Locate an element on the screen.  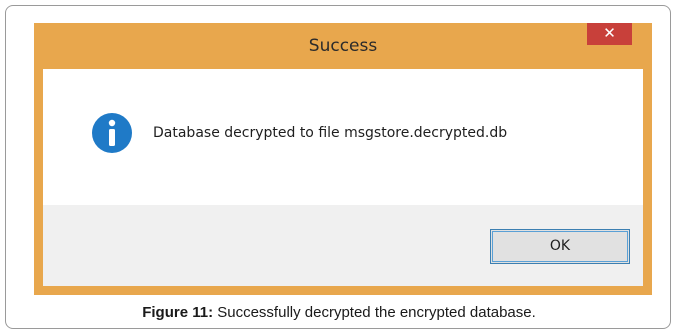
close-icon: ✕ is located at coordinates (609, 33).